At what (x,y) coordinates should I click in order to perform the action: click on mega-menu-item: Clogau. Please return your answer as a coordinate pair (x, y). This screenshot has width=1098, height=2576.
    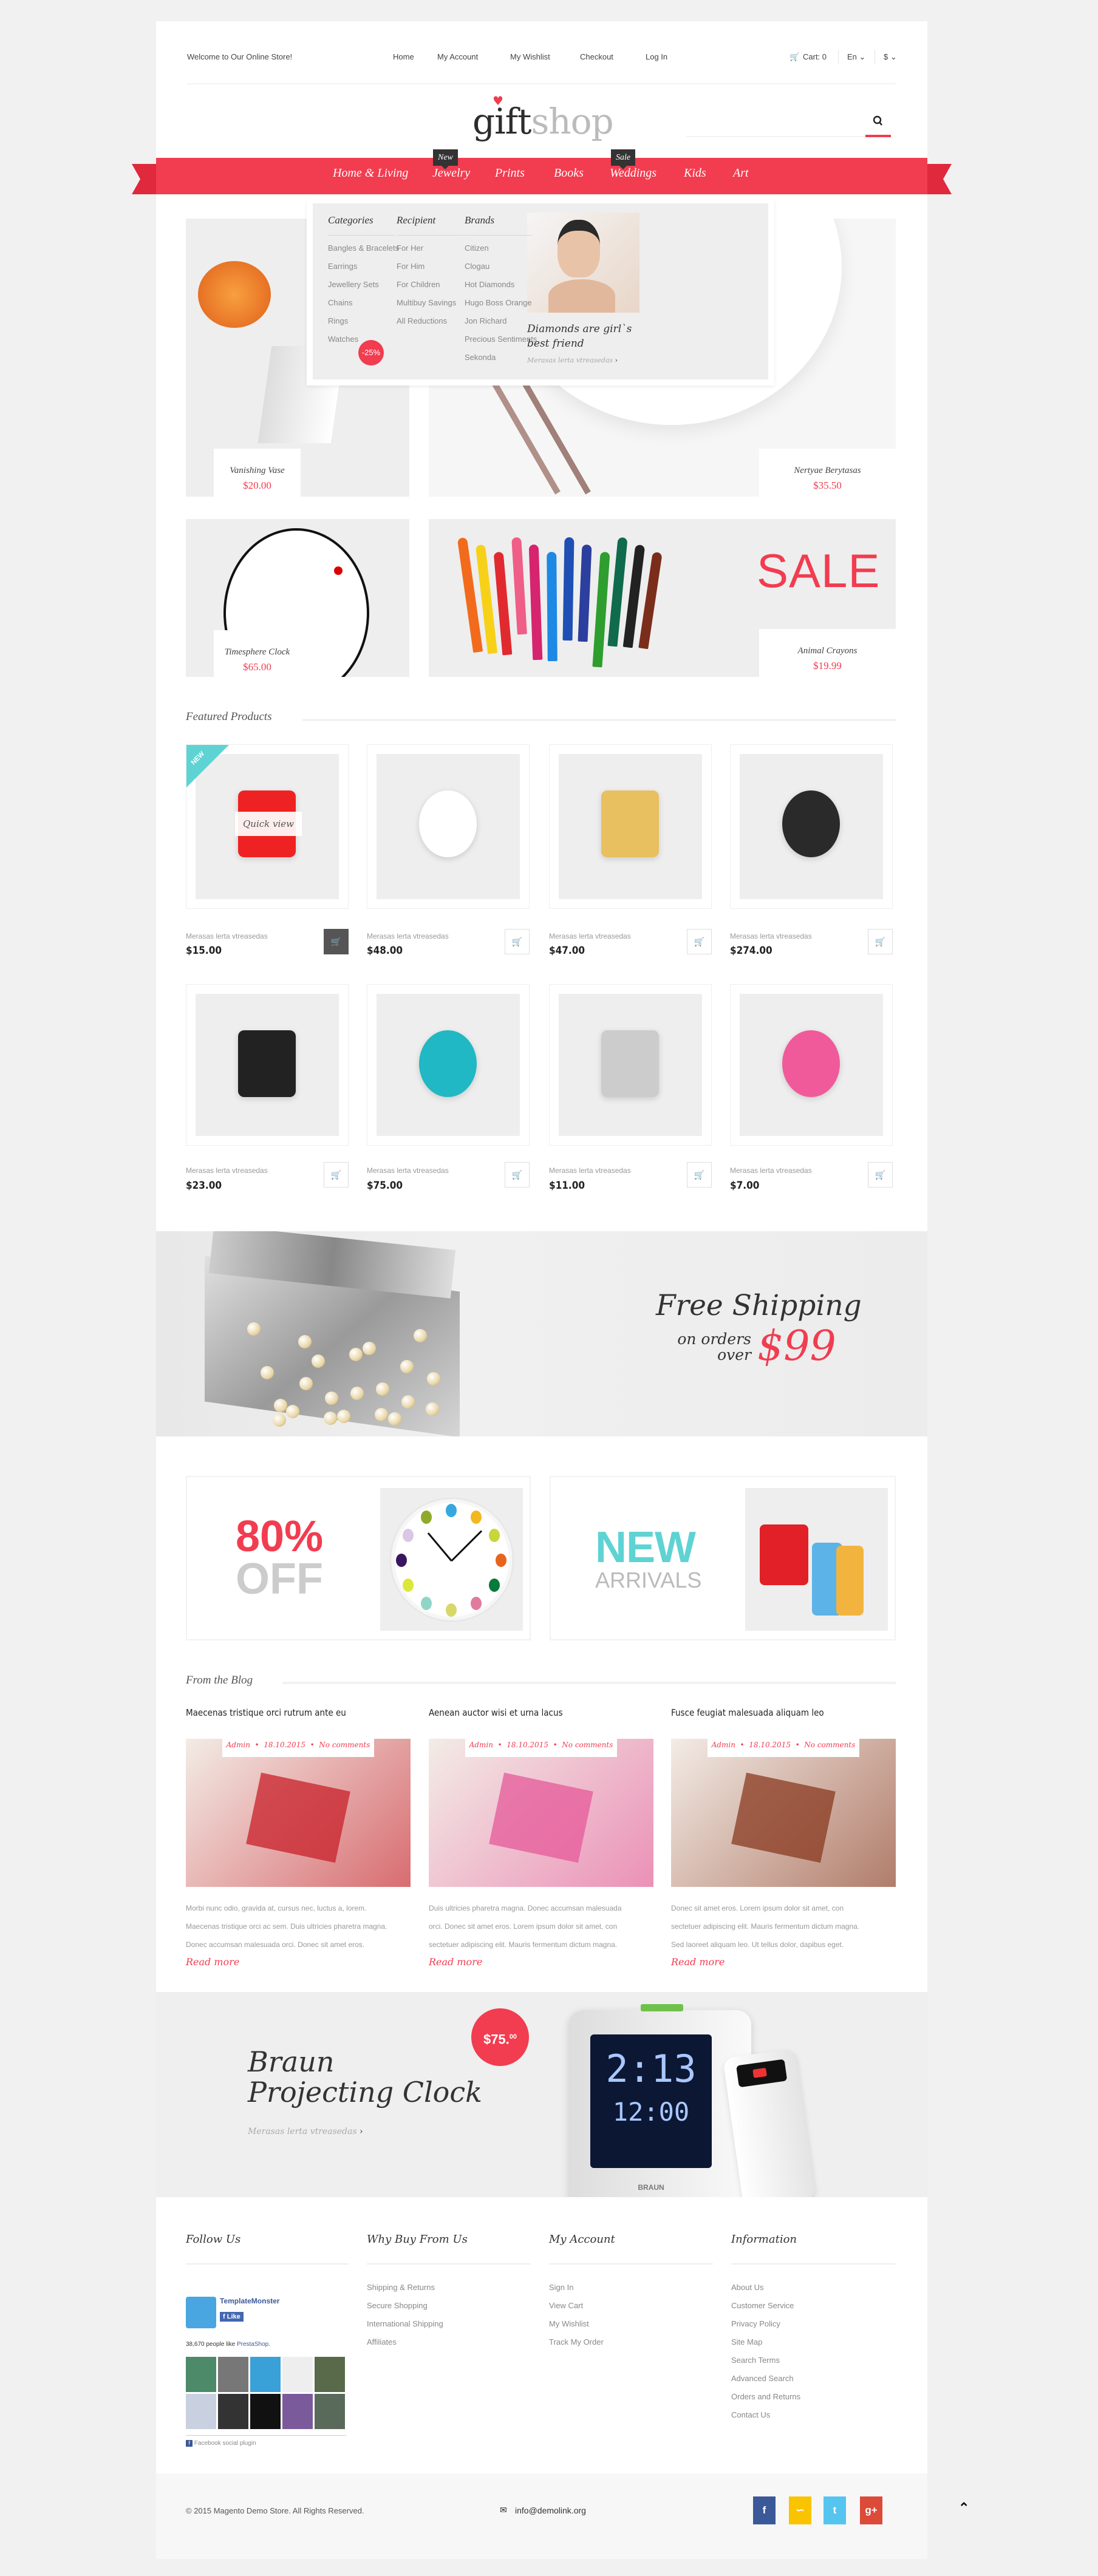
    Looking at the image, I should click on (498, 267).